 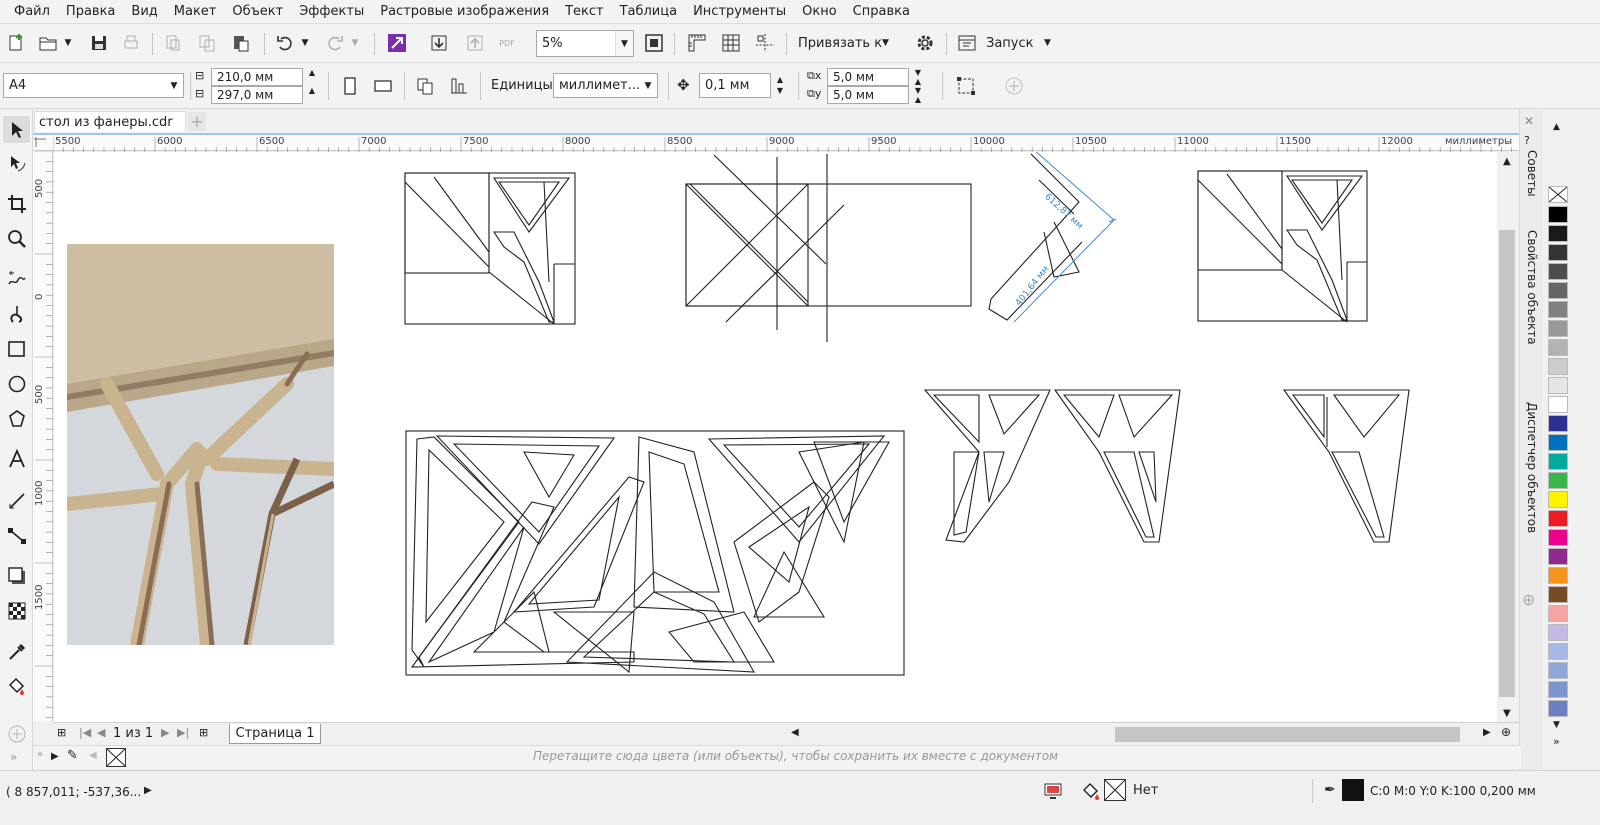 What do you see at coordinates (305, 43) in the screenshot?
I see `undo-dropdown-arrow: ▼` at bounding box center [305, 43].